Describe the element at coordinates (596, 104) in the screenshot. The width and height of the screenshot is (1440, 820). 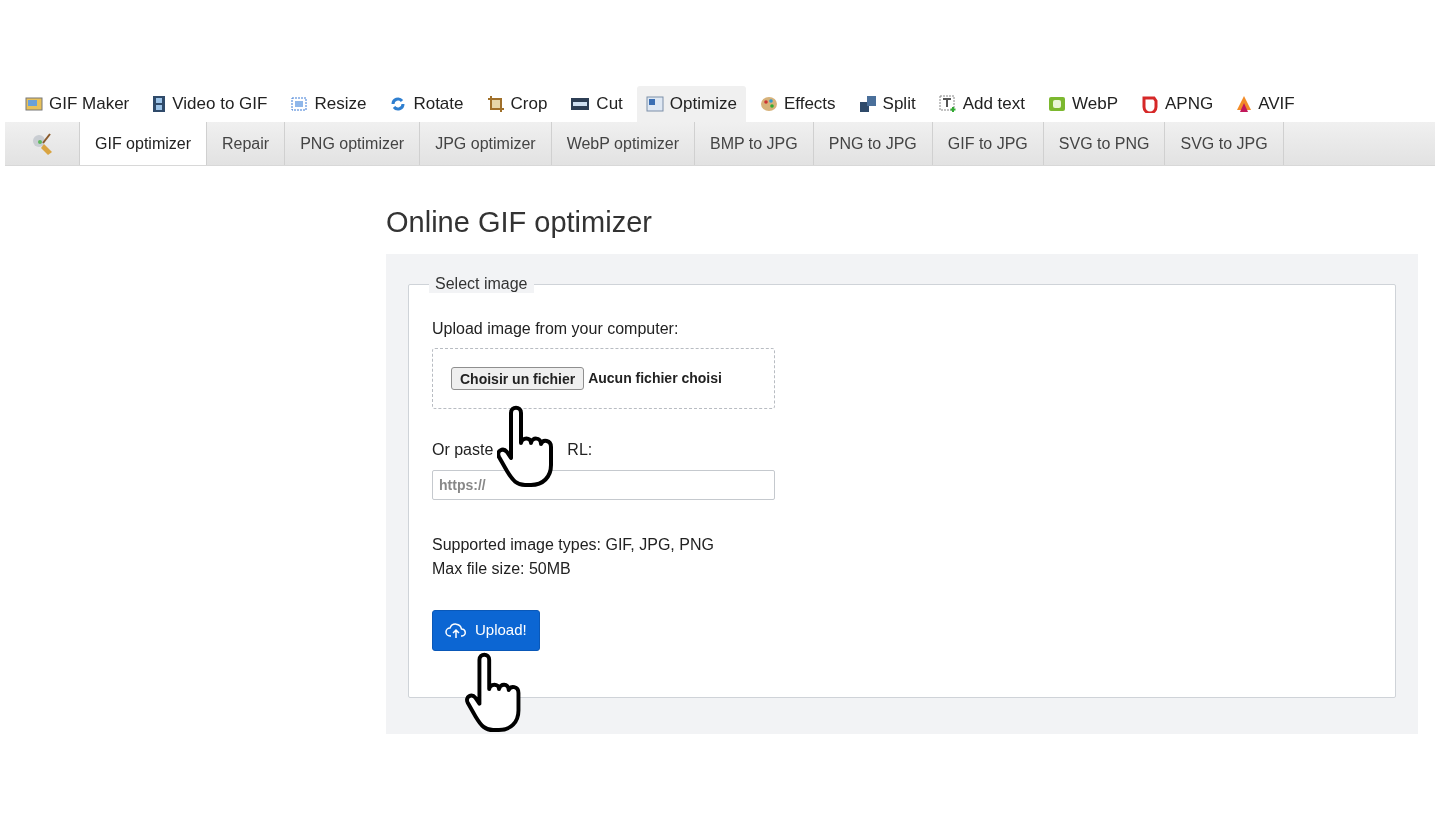
I see `nav-tab: Cut` at that location.